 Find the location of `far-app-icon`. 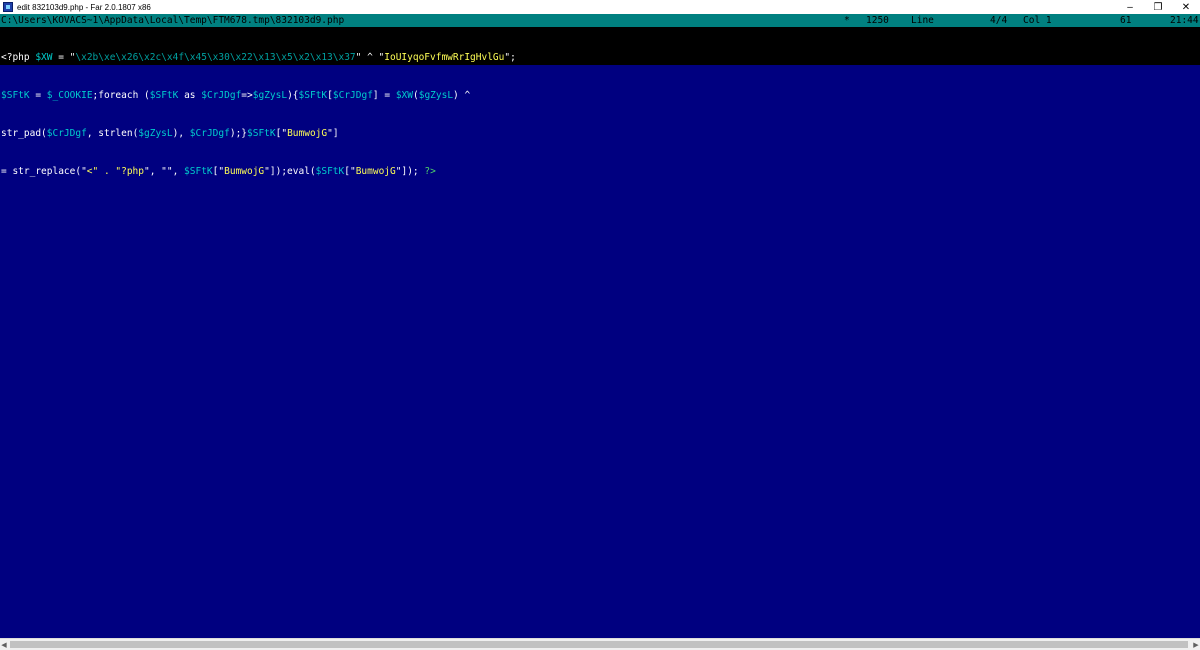

far-app-icon is located at coordinates (8, 7).